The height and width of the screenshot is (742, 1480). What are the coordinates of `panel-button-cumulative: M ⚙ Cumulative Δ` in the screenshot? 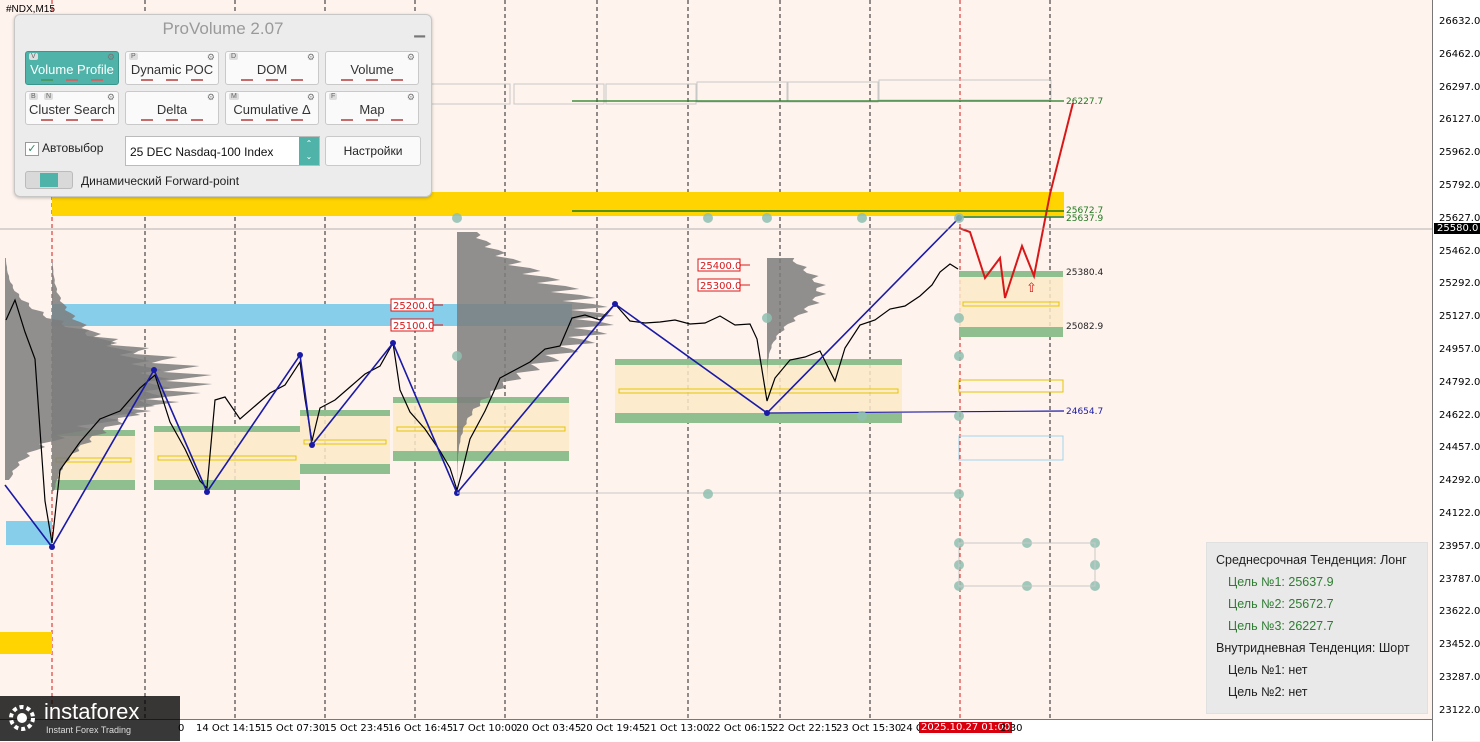 It's located at (272, 108).